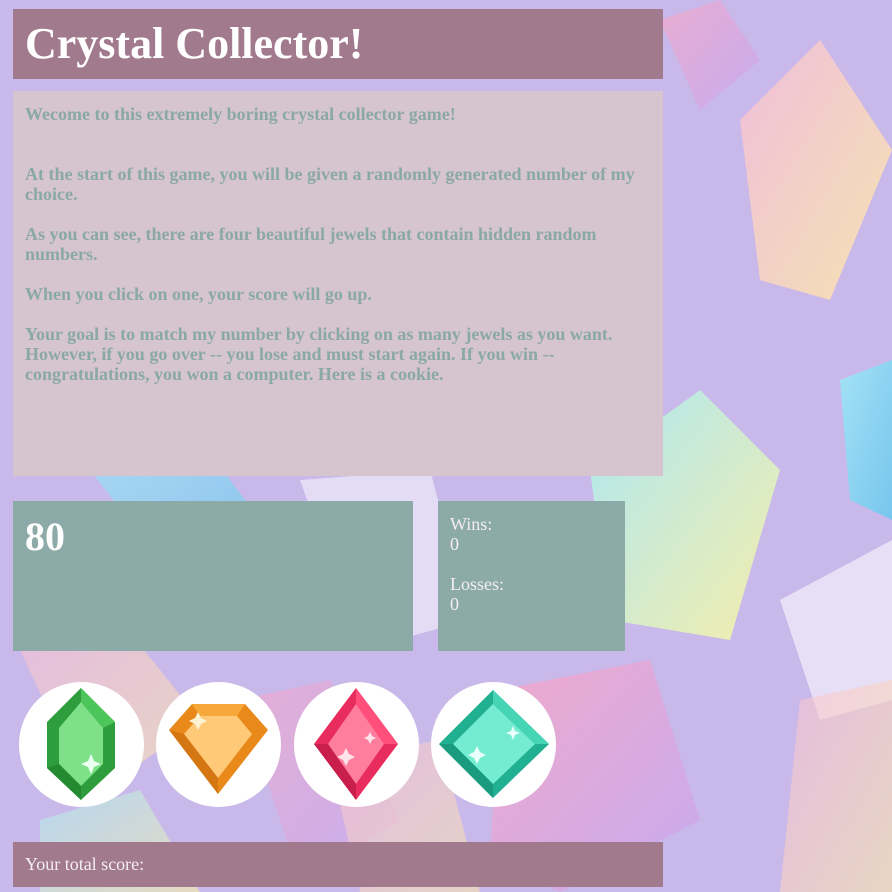 The height and width of the screenshot is (892, 892). What do you see at coordinates (454, 544) in the screenshot?
I see `wins-value: 0` at bounding box center [454, 544].